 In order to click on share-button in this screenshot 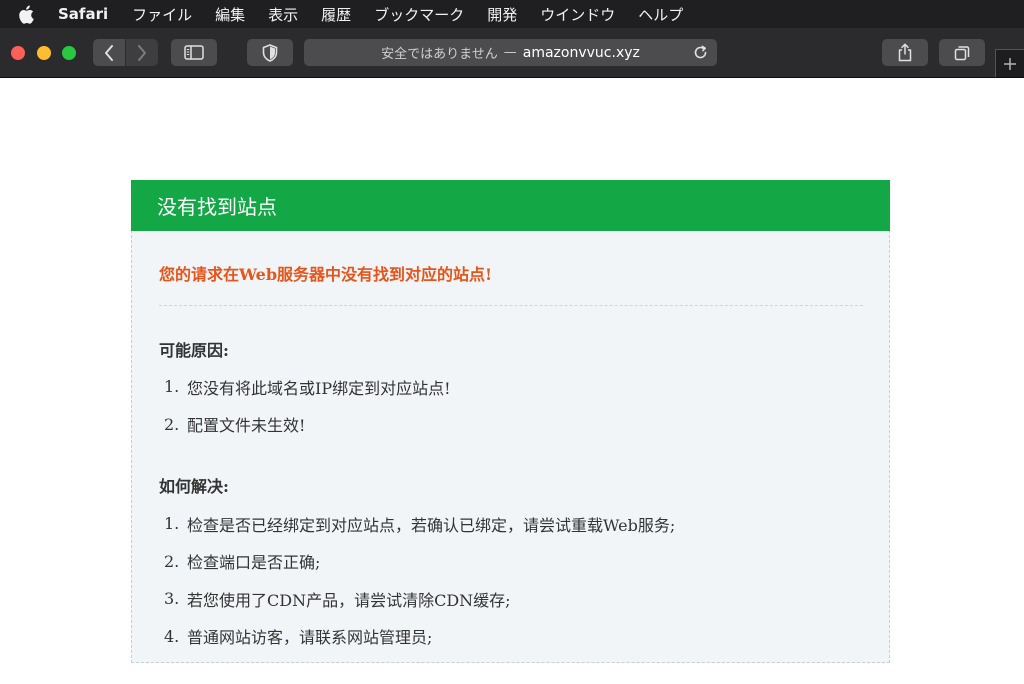, I will do `click(905, 52)`.